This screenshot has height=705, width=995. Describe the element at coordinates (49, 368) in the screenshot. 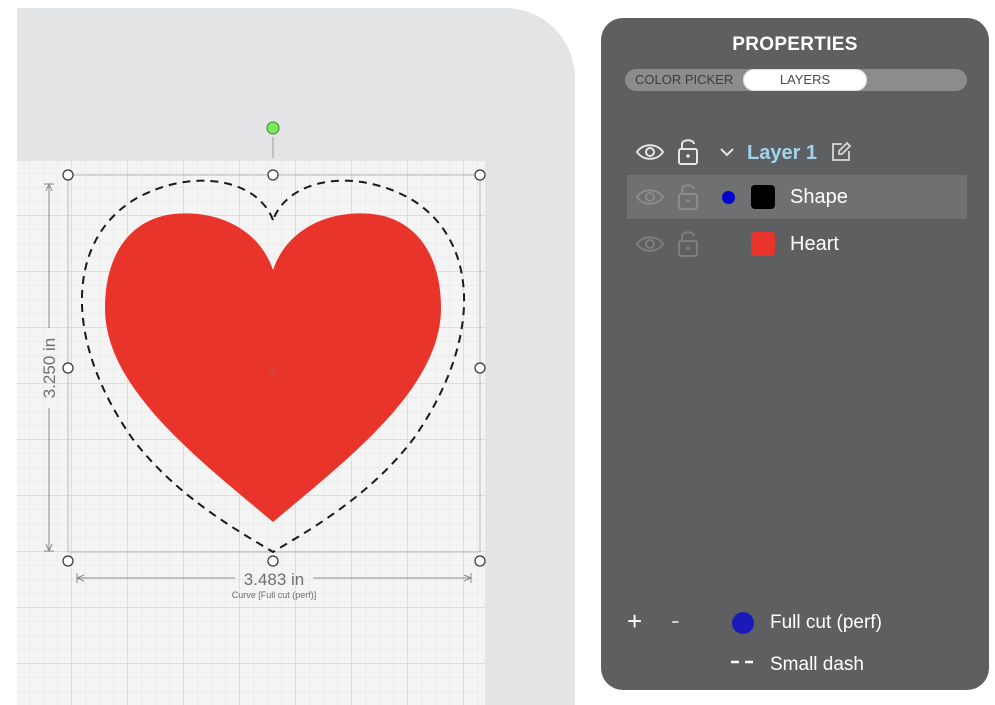

I see `height-label: 3.250 in` at that location.